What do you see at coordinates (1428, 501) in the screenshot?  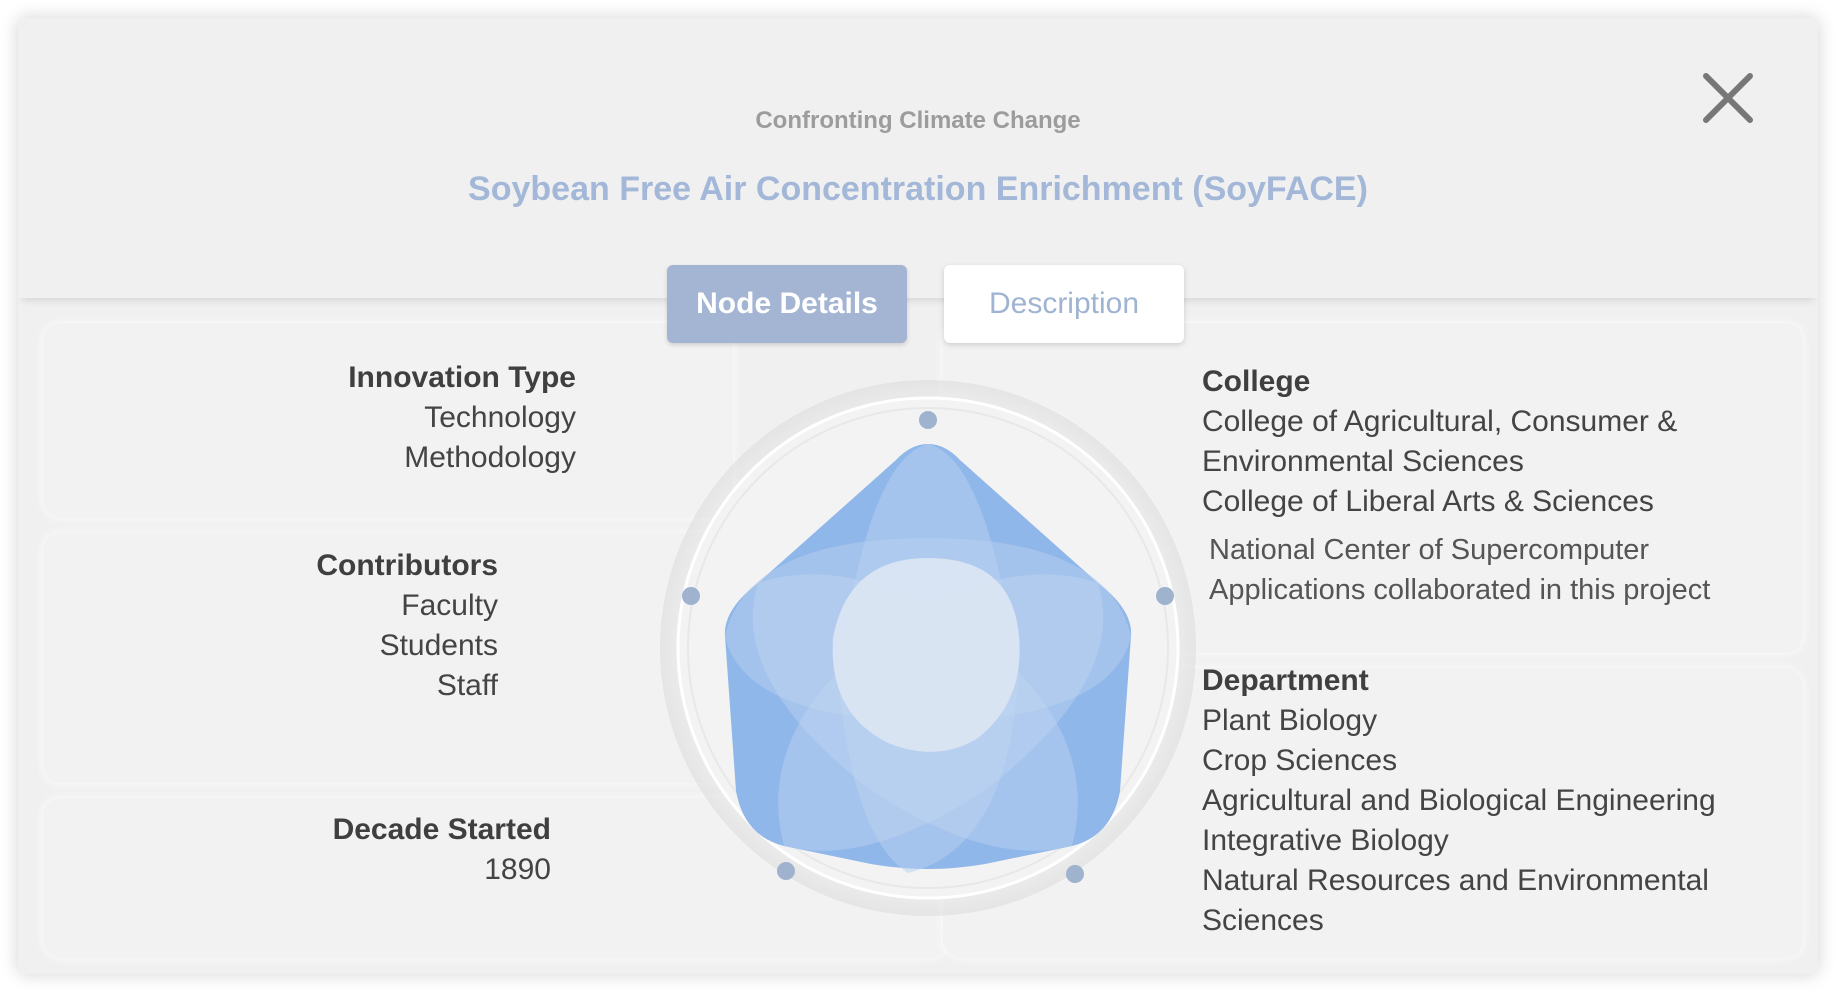 I see `college-item: College of Liberal Arts & Sciences` at bounding box center [1428, 501].